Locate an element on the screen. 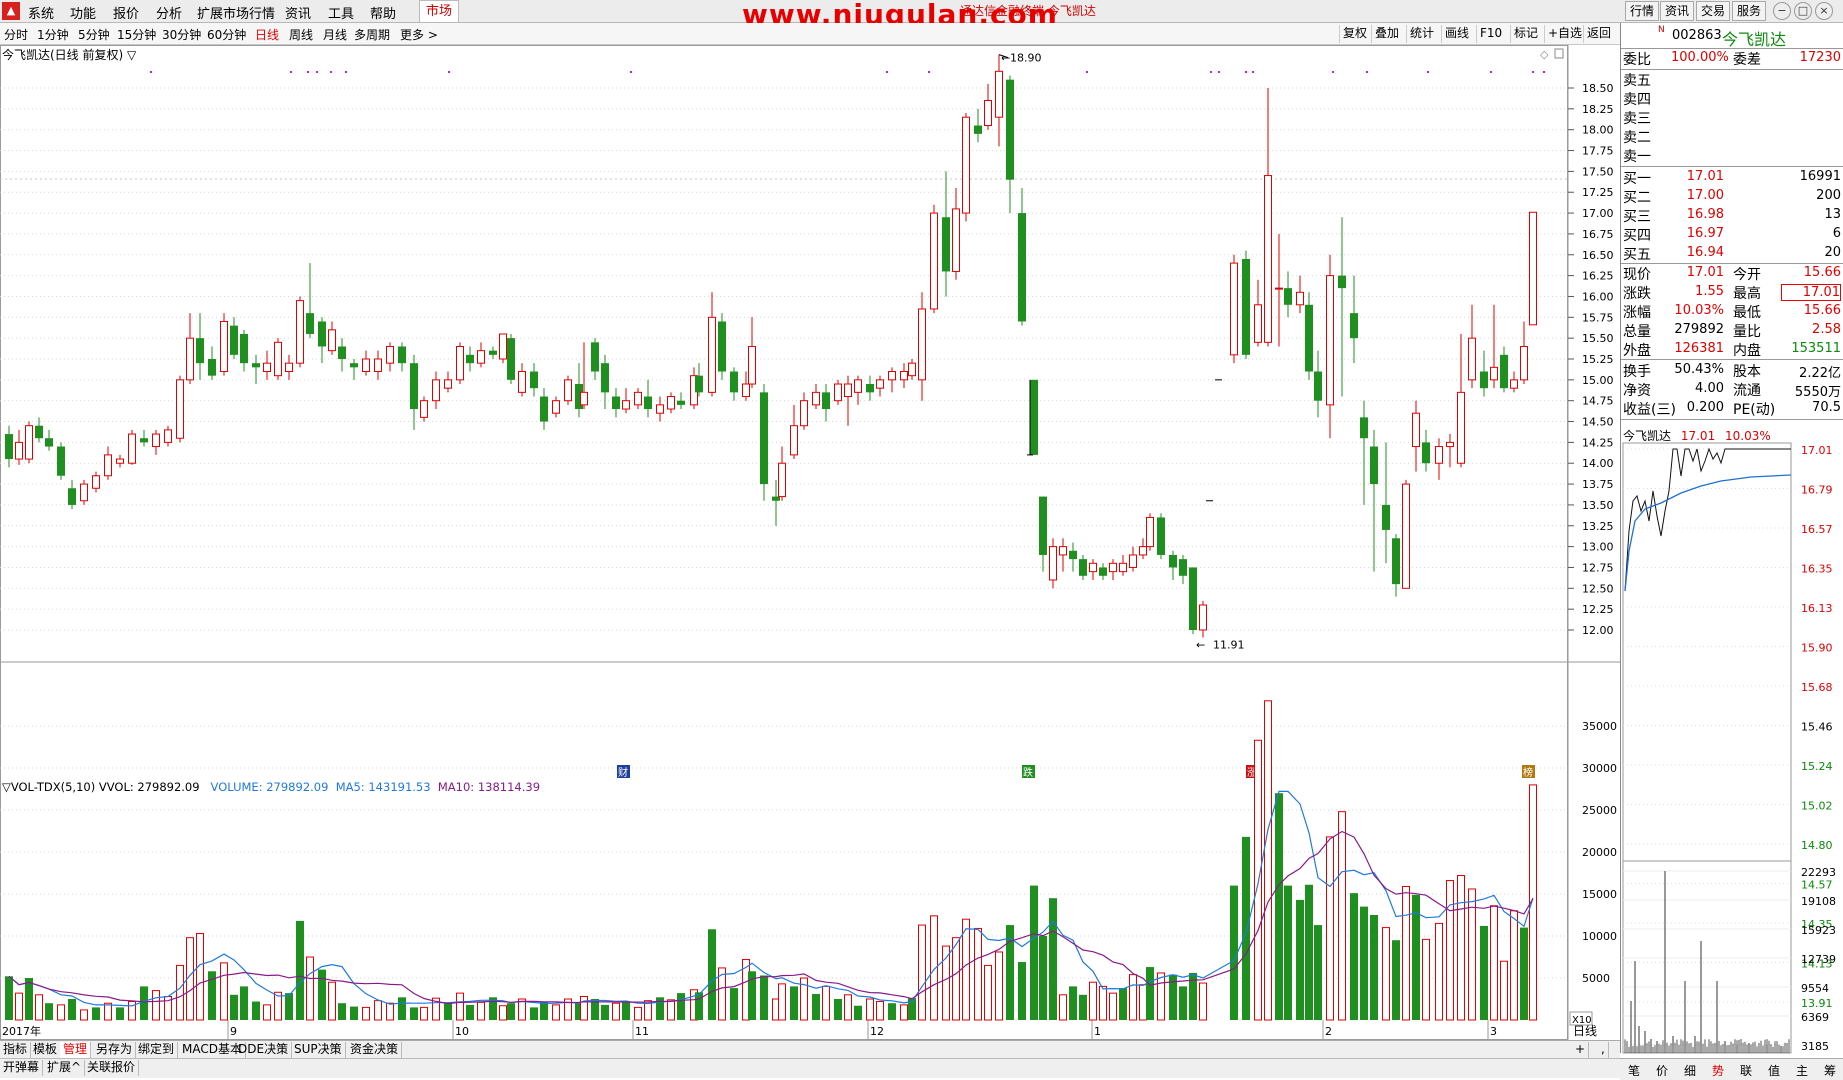 Image resolution: width=1843 pixels, height=1080 pixels. quote-tab: 值 is located at coordinates (1774, 1070).